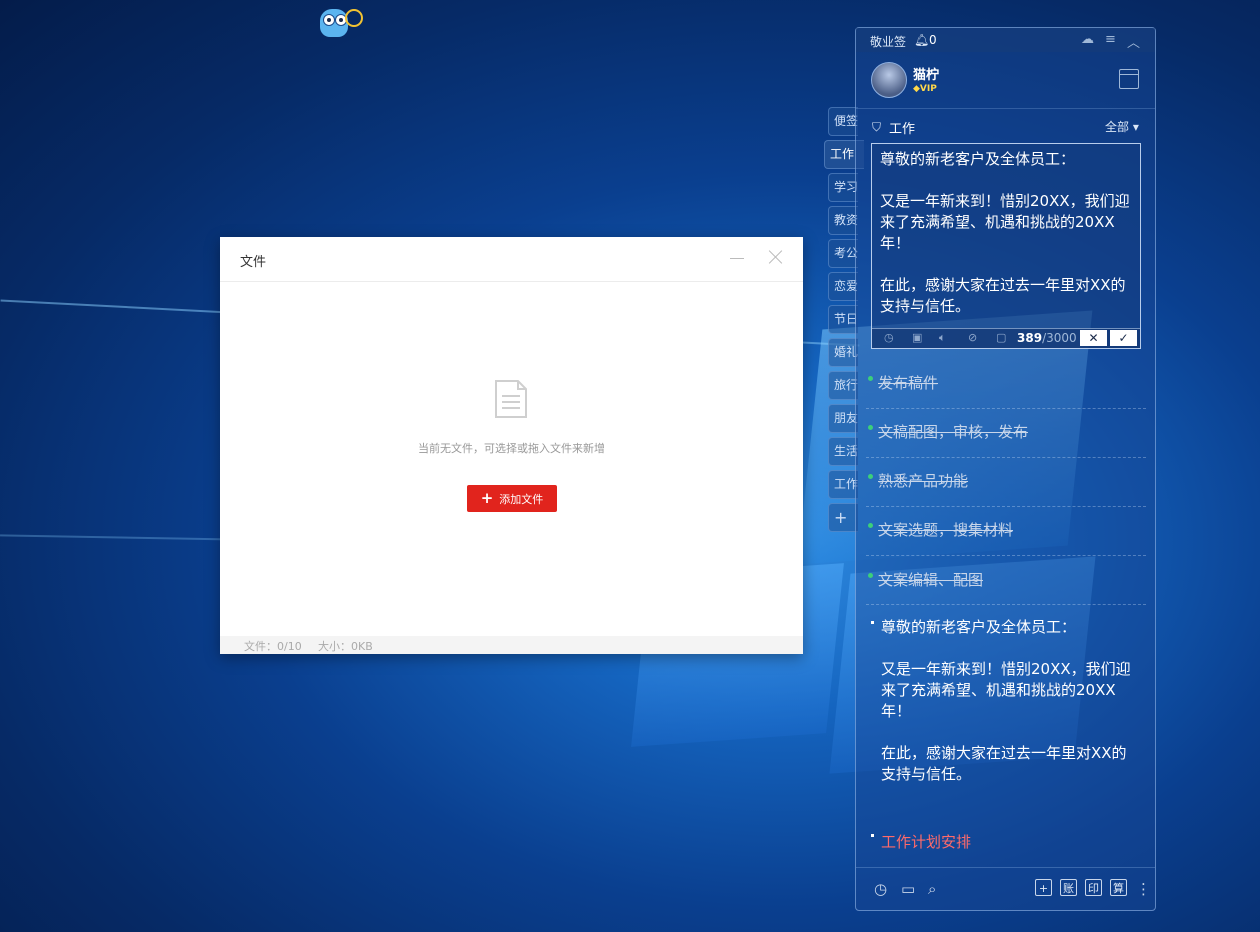 The width and height of the screenshot is (1260, 932). I want to click on close-icon, so click(776, 257).